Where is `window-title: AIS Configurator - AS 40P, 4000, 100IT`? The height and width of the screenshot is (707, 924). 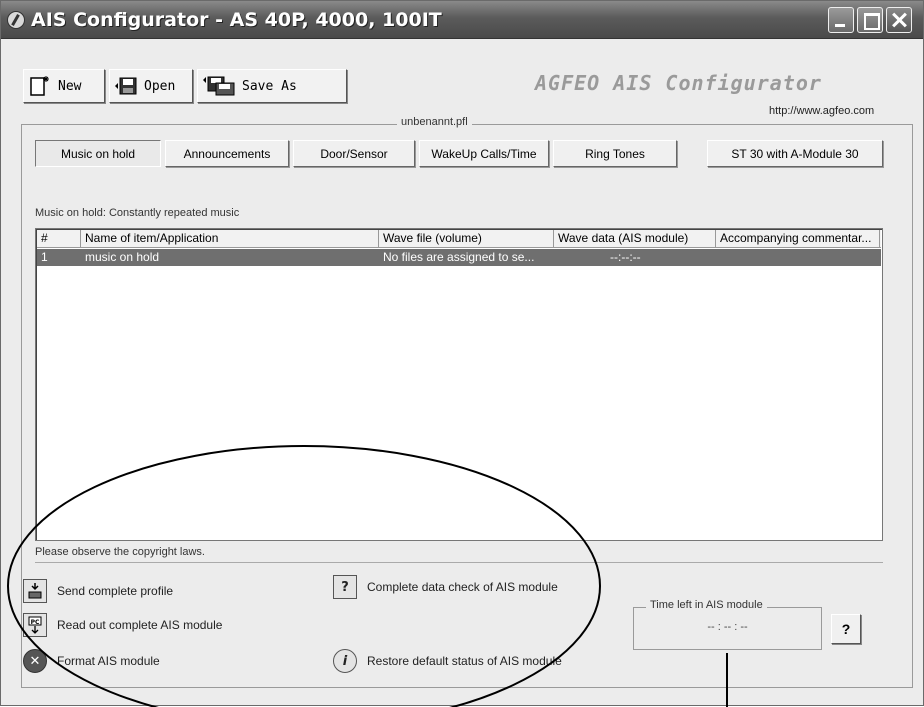 window-title: AIS Configurator - AS 40P, 4000, 100IT is located at coordinates (236, 20).